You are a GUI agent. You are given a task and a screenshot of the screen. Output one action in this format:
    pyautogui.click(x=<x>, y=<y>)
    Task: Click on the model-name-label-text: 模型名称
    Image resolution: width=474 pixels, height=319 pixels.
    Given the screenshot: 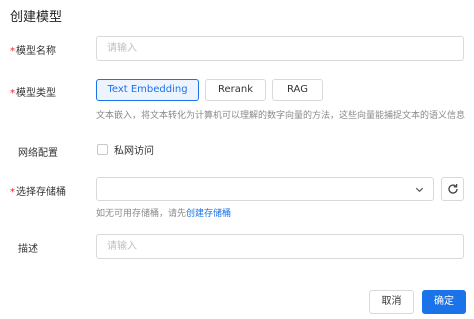 What is the action you would take?
    pyautogui.click(x=36, y=51)
    